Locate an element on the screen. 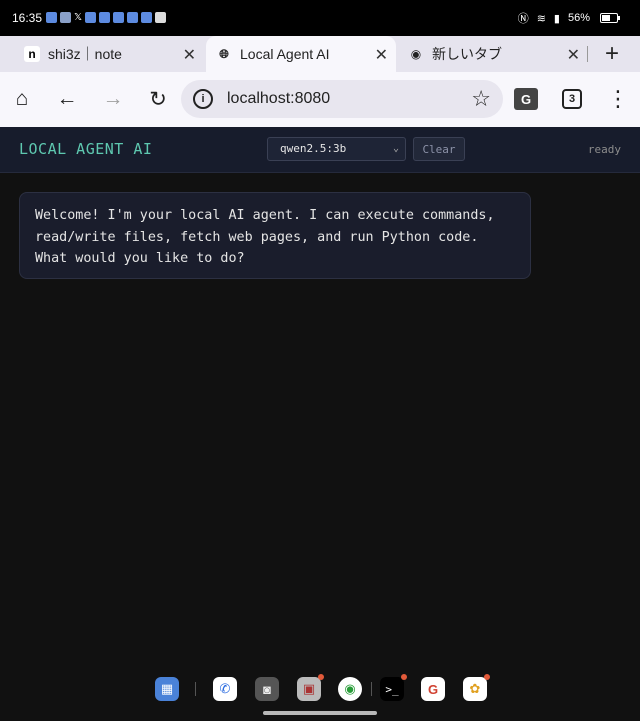  calendar-icon is located at coordinates (147, 17).